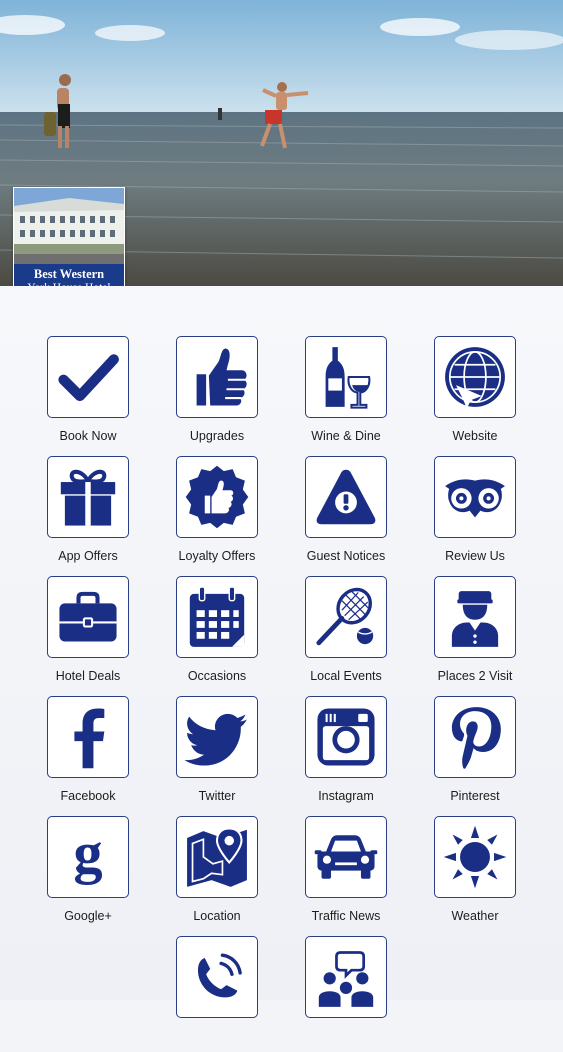 The width and height of the screenshot is (563, 1052). What do you see at coordinates (475, 556) in the screenshot?
I see `tile-label: Review Us` at bounding box center [475, 556].